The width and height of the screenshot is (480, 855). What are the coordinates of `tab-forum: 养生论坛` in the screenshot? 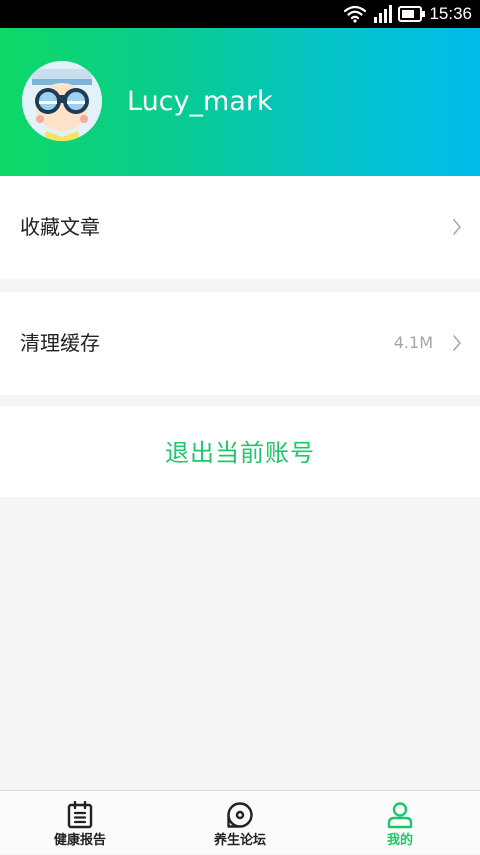 It's located at (240, 823).